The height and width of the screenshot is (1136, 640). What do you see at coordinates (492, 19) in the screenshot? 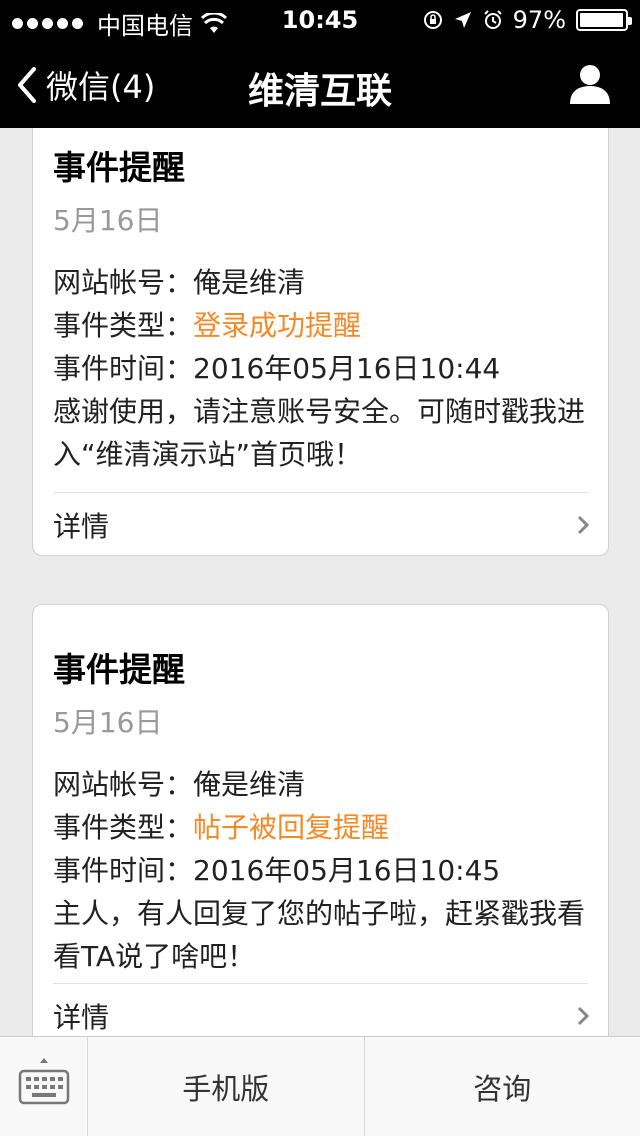
I see `alarm-icon` at bounding box center [492, 19].